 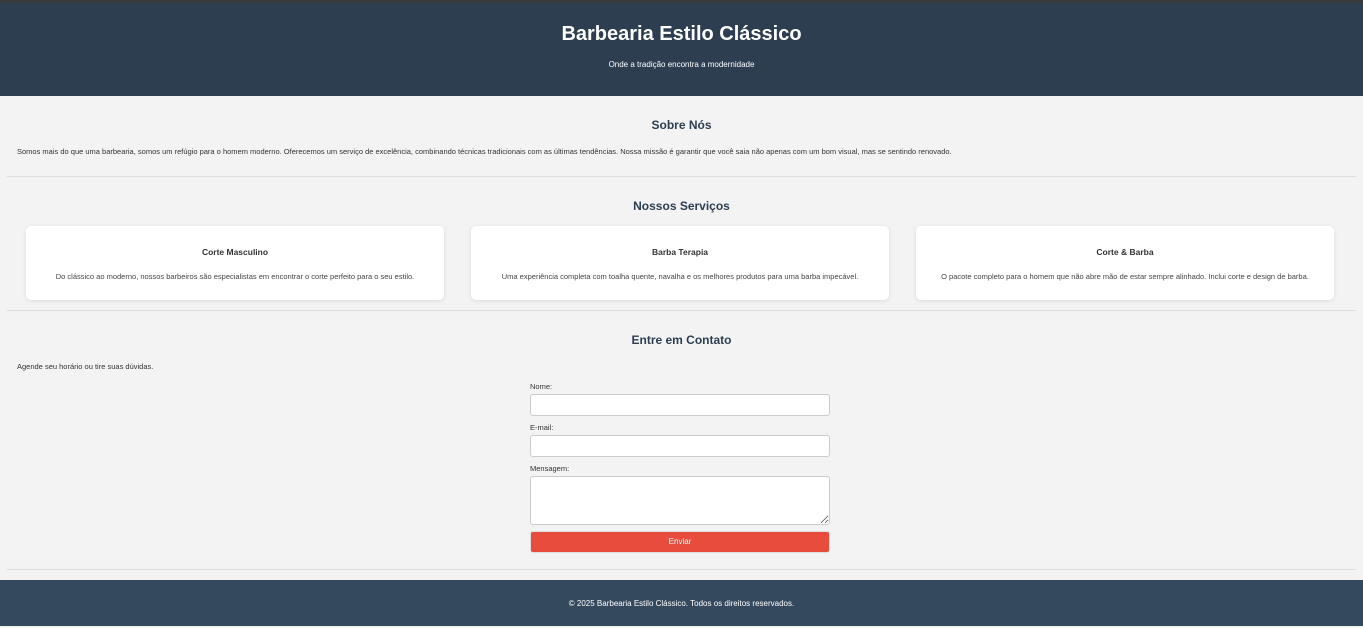 I want to click on service-title: Barba Terapia, so click(x=680, y=252).